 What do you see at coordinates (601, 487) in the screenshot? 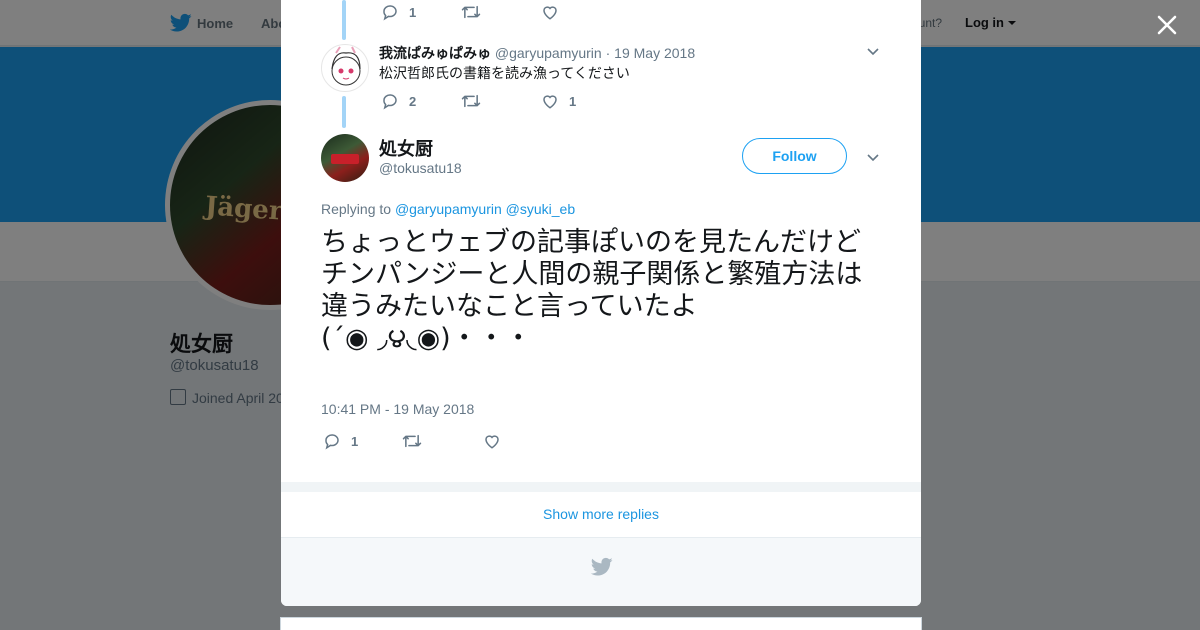
I see `section-divider` at bounding box center [601, 487].